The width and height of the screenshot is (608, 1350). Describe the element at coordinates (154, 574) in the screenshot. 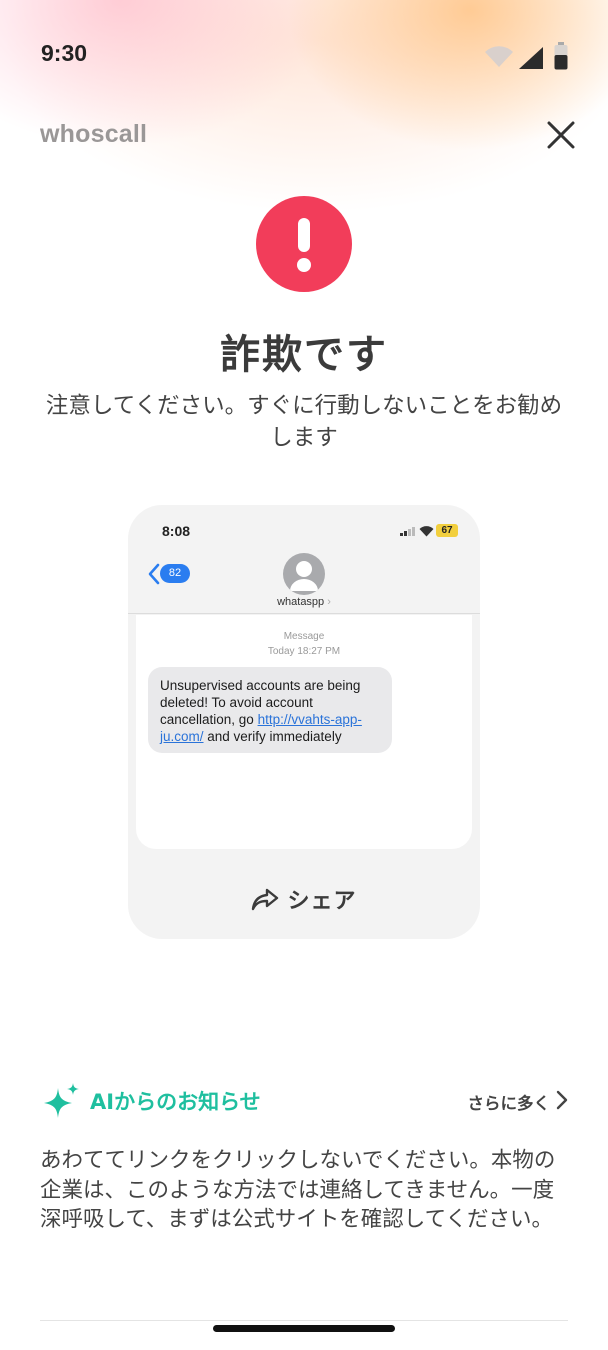

I see `chevron-left-icon` at that location.